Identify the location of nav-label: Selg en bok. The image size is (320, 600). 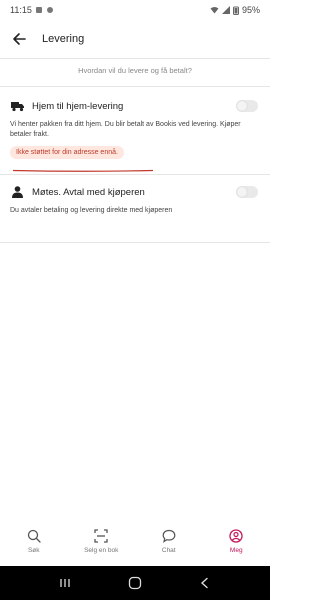
(101, 550).